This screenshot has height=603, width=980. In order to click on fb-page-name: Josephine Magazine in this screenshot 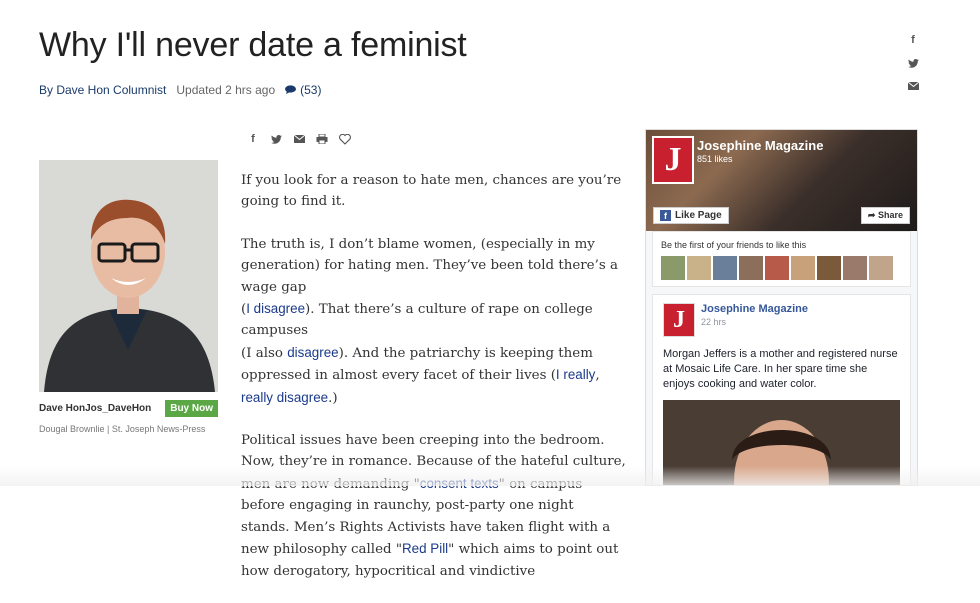, I will do `click(760, 145)`.